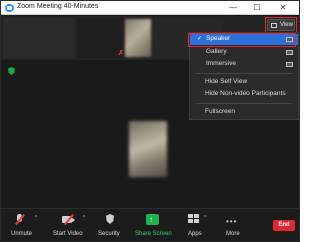  What do you see at coordinates (194, 219) in the screenshot?
I see `apps-grid-icon` at bounding box center [194, 219].